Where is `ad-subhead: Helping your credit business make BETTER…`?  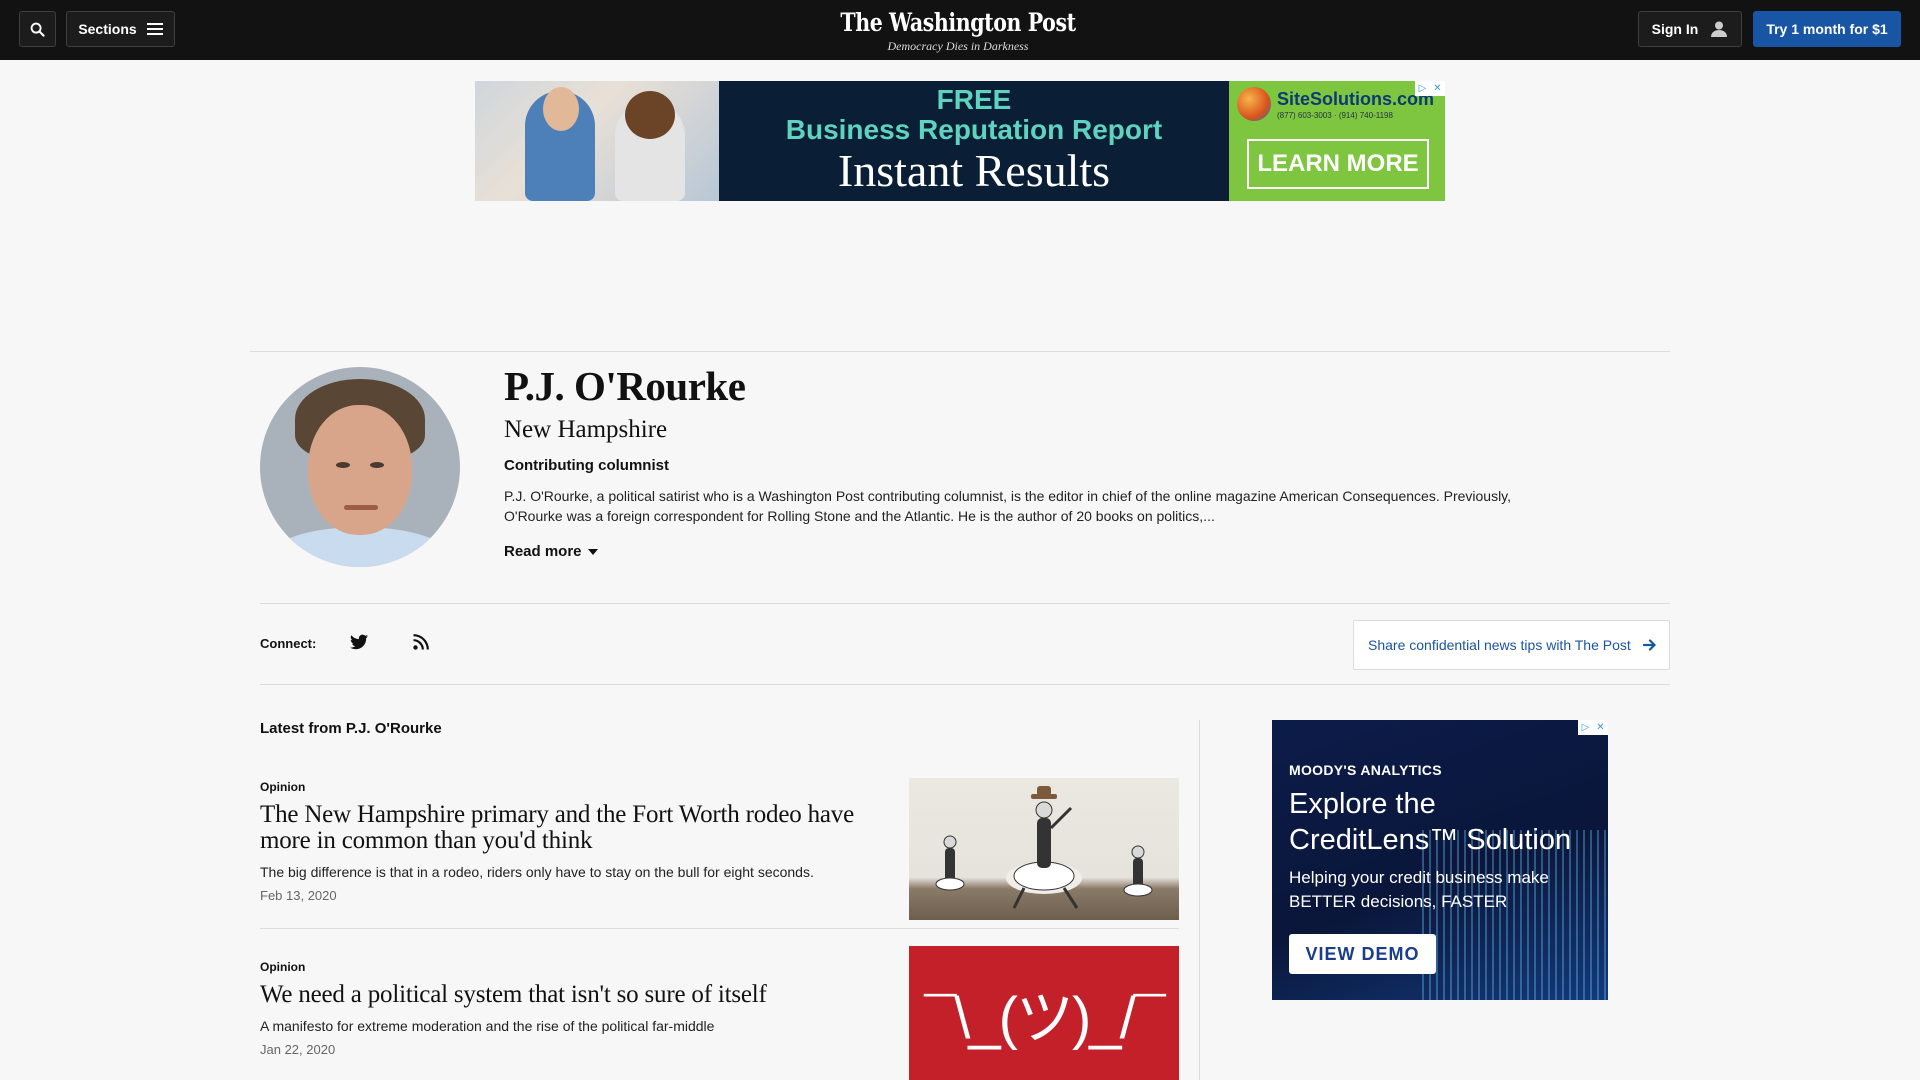 ad-subhead: Helping your credit business make BETTER… is located at coordinates (1419, 889).